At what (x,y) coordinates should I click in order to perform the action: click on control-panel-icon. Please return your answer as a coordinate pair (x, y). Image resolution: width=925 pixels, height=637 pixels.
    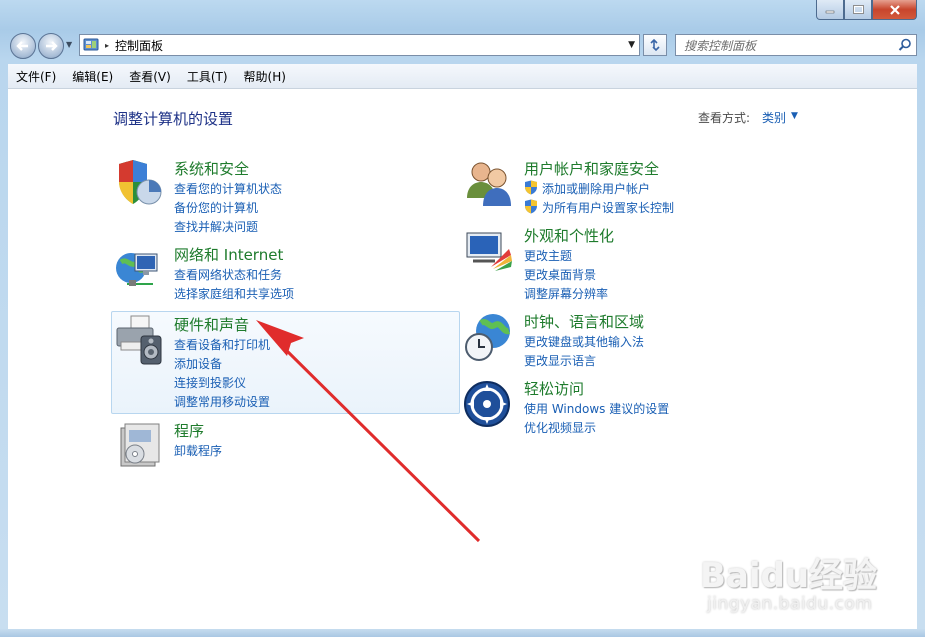
    Looking at the image, I should click on (91, 44).